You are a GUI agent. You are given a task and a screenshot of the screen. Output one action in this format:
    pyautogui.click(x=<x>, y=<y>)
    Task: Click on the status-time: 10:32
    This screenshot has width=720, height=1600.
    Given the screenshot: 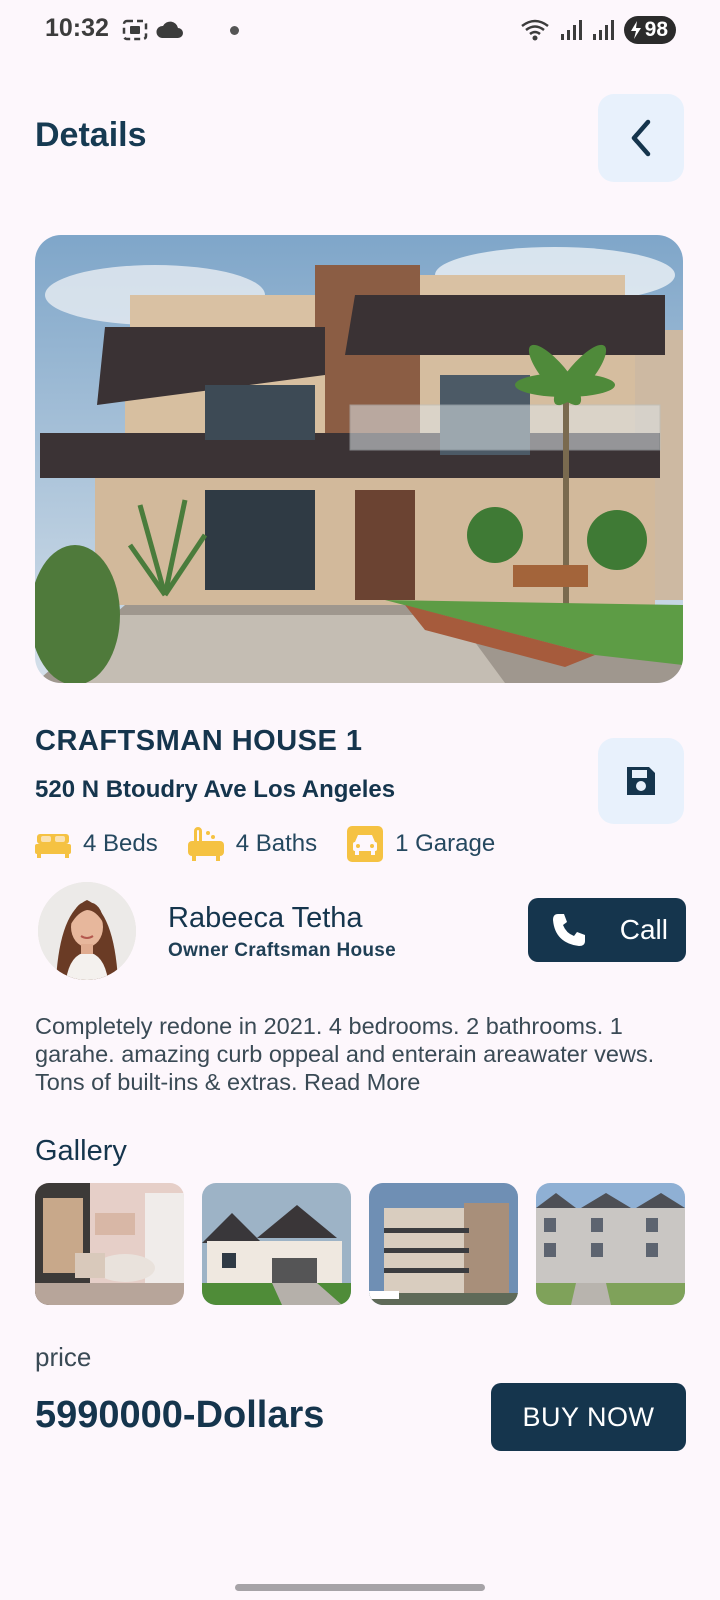 What is the action you would take?
    pyautogui.click(x=77, y=28)
    